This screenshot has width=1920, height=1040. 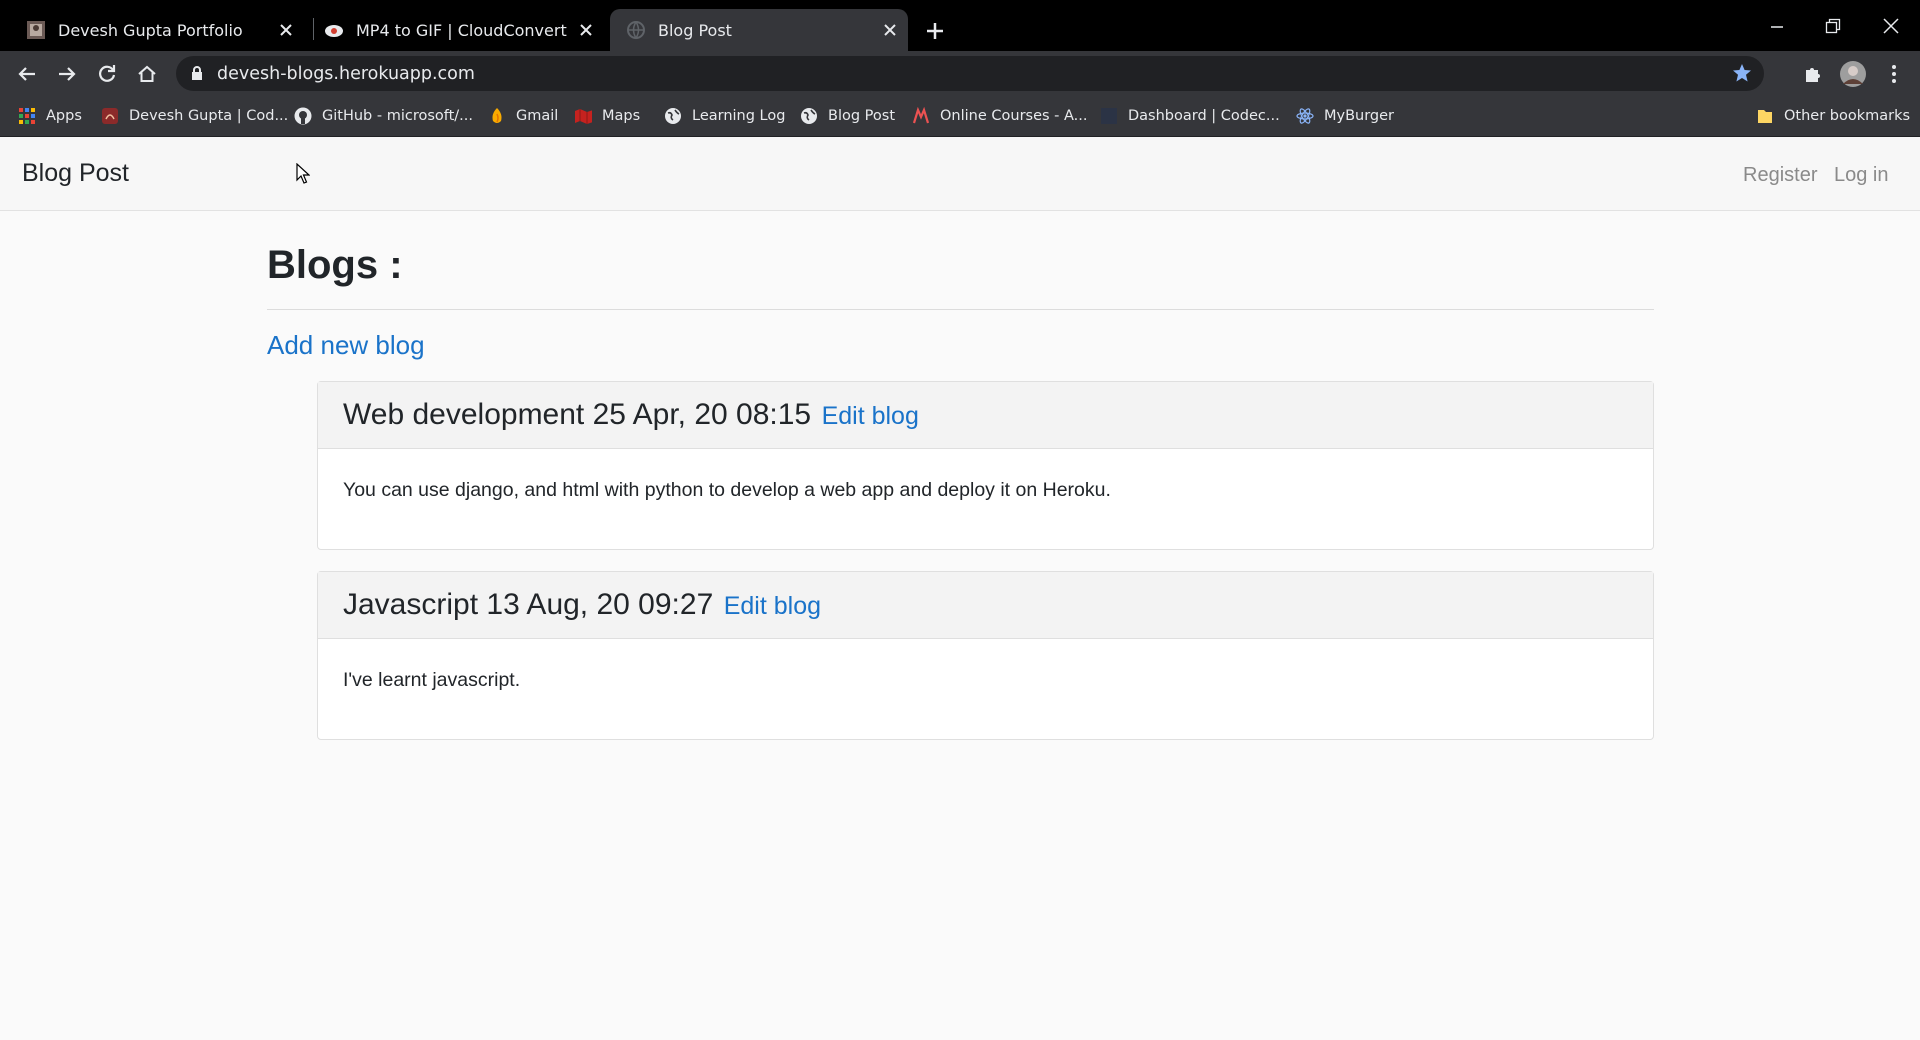 I want to click on github-icon, so click(x=303, y=116).